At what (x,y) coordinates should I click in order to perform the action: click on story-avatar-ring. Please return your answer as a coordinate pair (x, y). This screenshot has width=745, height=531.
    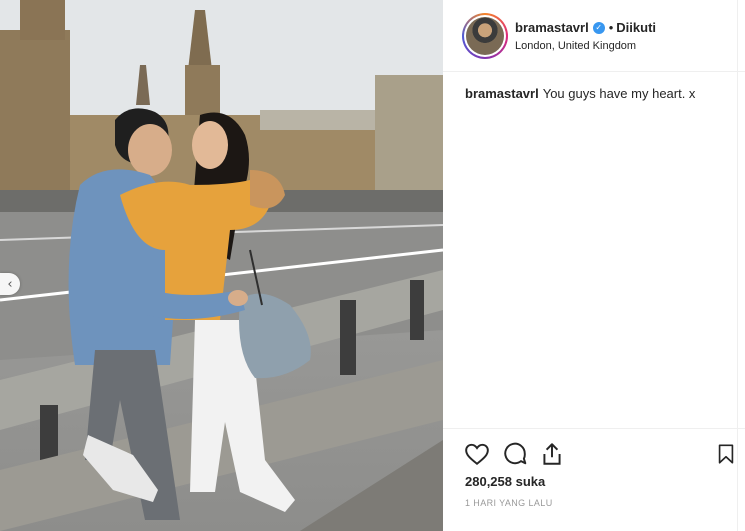
    Looking at the image, I should click on (485, 36).